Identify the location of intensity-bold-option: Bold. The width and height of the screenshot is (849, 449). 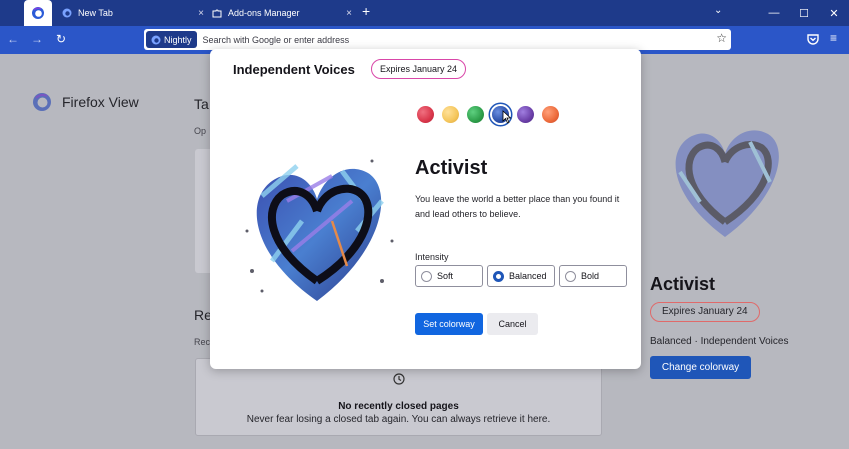
(593, 276).